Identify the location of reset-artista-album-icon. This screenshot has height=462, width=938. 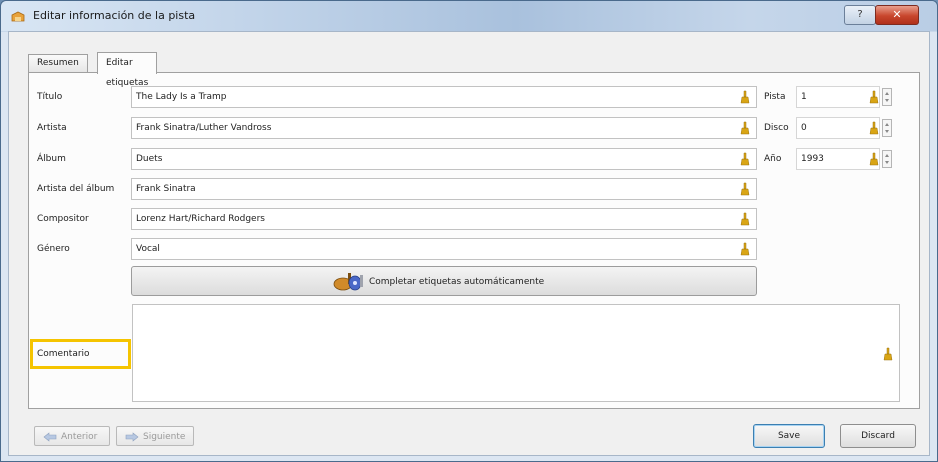
(745, 189).